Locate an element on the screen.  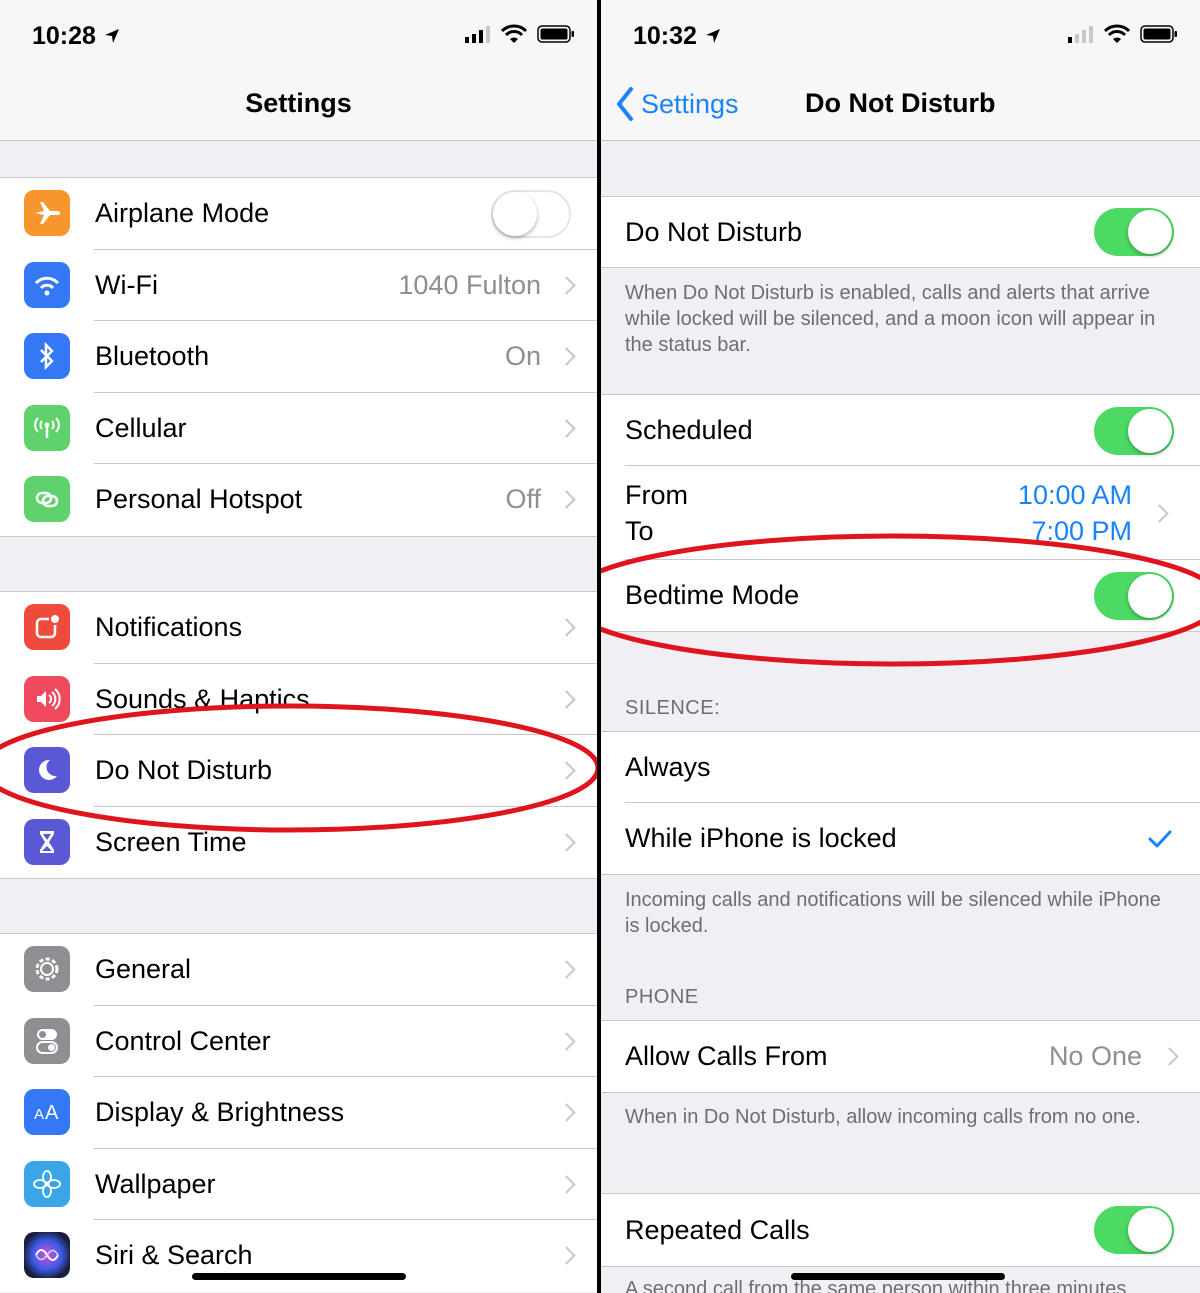
bedtime-row: Bedtime Mode is located at coordinates (900, 595).